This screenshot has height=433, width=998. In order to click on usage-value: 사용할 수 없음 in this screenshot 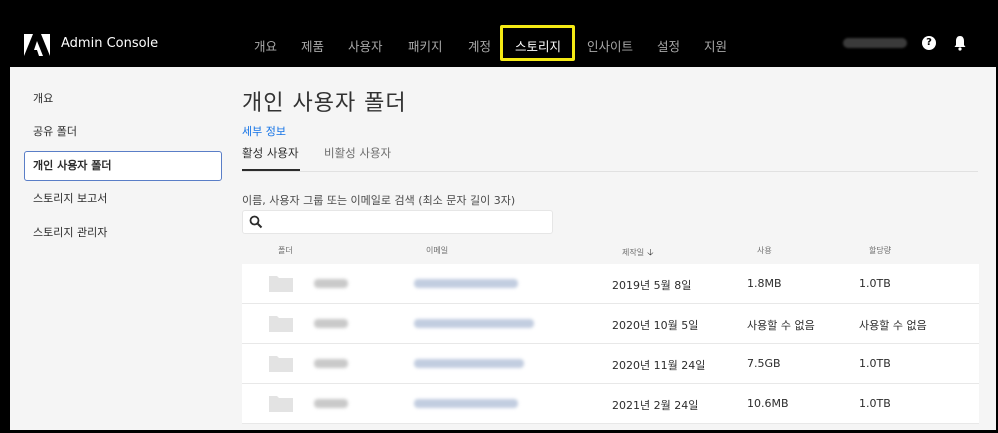, I will do `click(781, 325)`.